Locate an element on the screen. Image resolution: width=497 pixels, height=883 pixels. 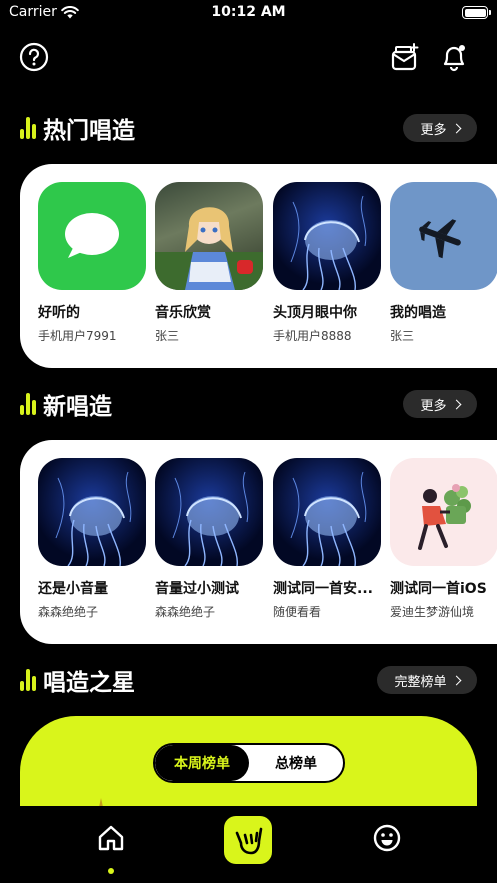
home-icon is located at coordinates (111, 838).